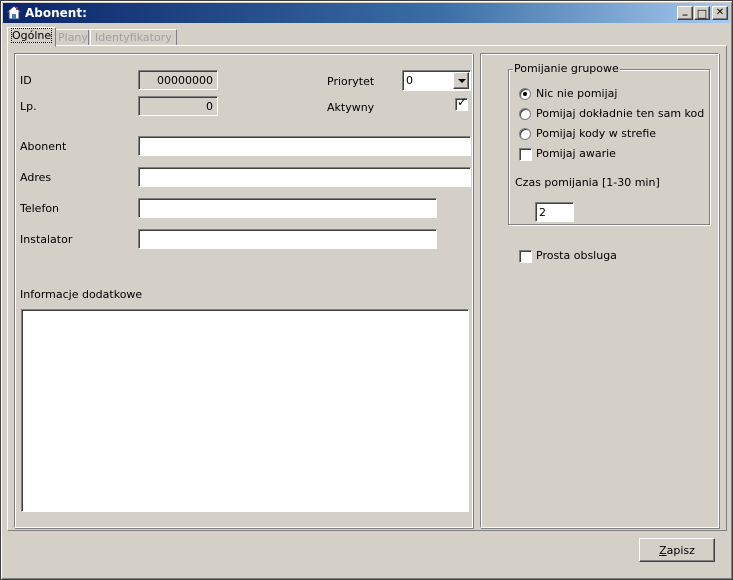 The image size is (733, 580). Describe the element at coordinates (26, 80) in the screenshot. I see `id-label: ID` at that location.